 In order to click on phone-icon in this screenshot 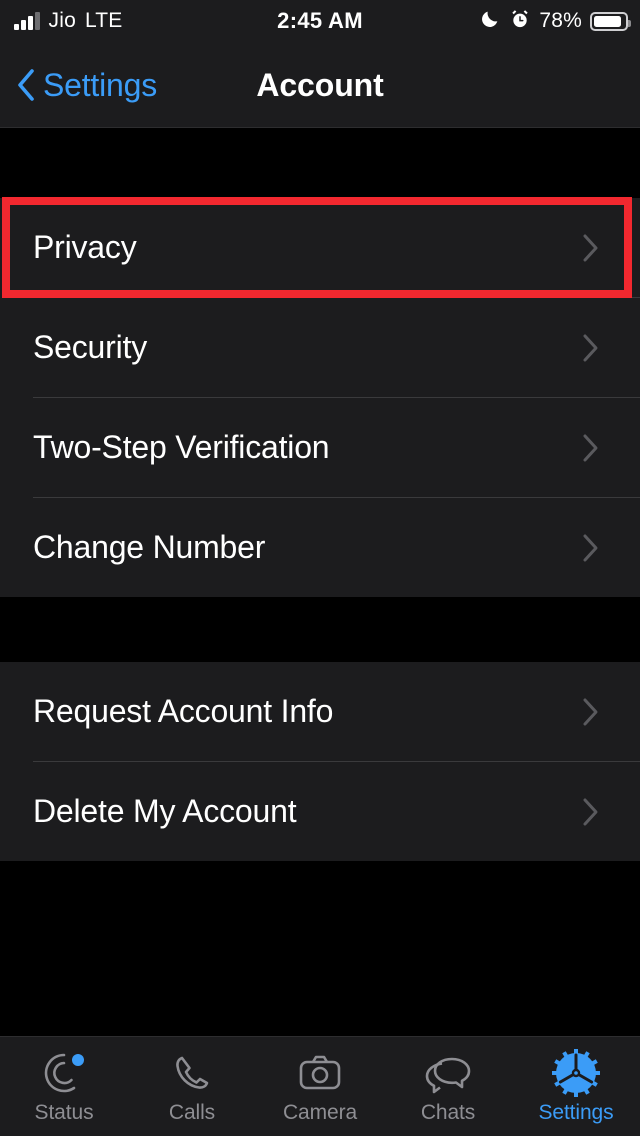, I will do `click(192, 1073)`.